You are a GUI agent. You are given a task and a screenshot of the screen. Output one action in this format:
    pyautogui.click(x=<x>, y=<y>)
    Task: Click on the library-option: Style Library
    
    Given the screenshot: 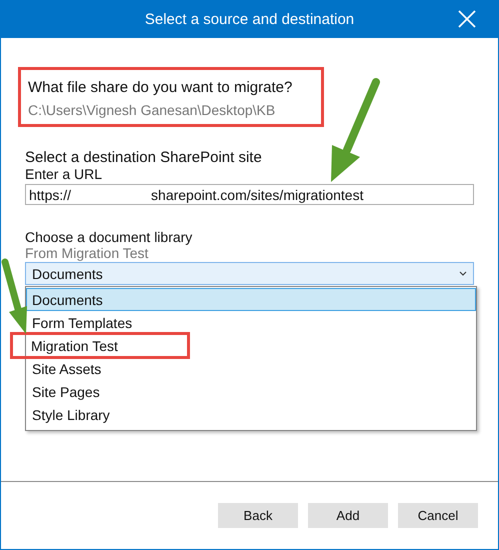 What is the action you would take?
    pyautogui.click(x=251, y=414)
    